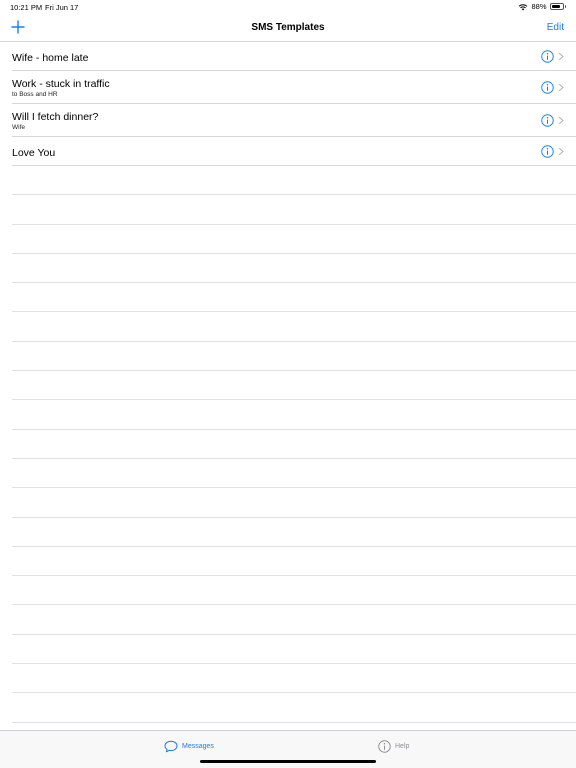 The height and width of the screenshot is (768, 576). Describe the element at coordinates (18, 127) in the screenshot. I see `template-recipients: Wife` at that location.